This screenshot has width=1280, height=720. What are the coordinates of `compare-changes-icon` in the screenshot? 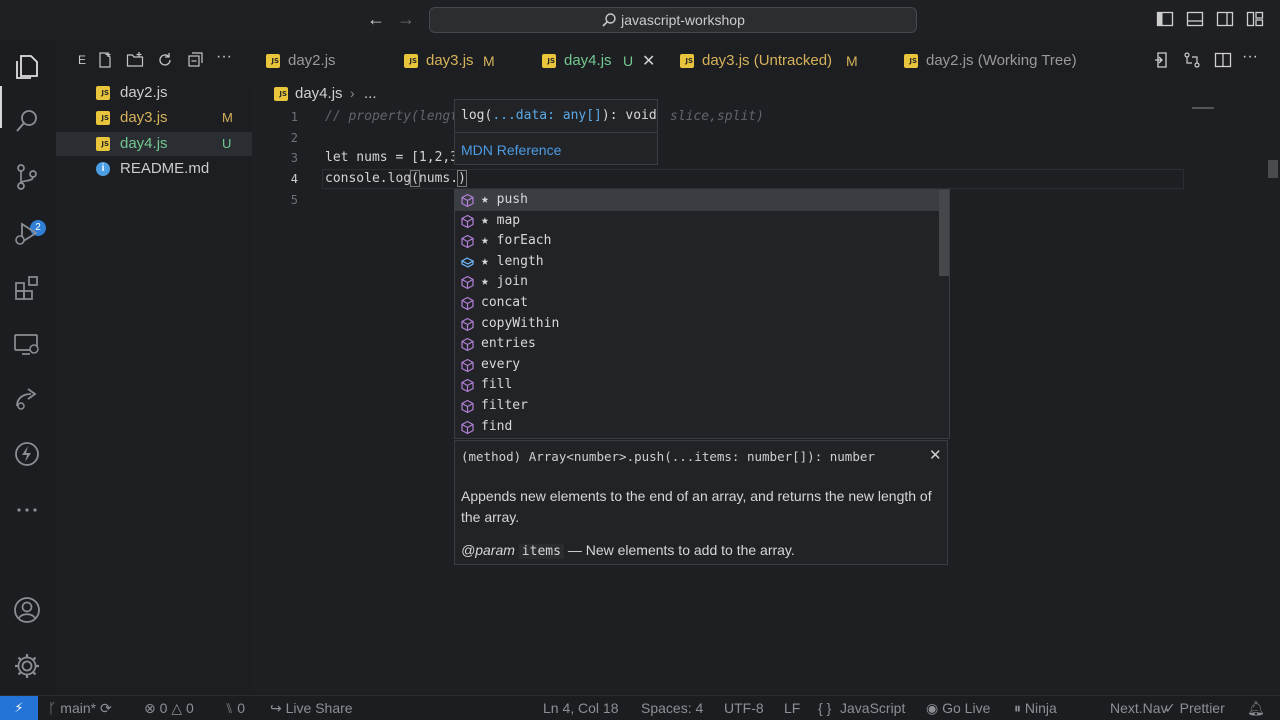 It's located at (1192, 60).